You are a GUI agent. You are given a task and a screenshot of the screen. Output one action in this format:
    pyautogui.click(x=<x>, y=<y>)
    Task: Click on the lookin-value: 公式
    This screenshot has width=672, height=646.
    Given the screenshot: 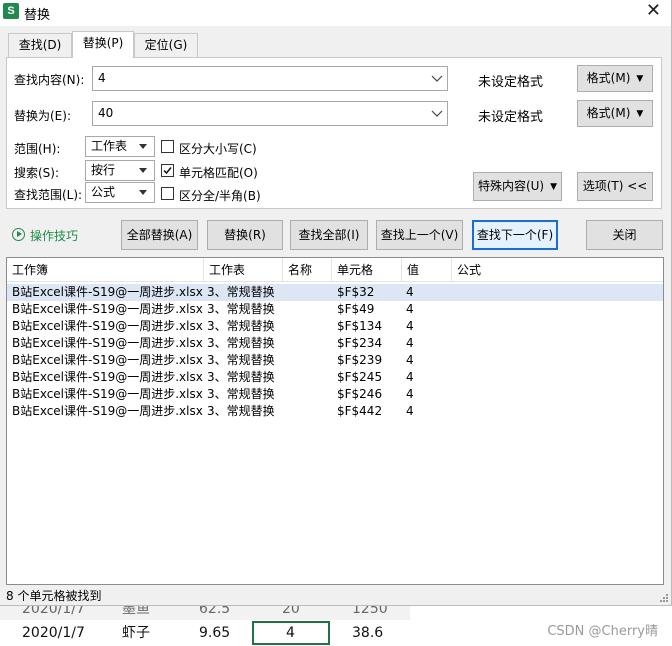 What is the action you would take?
    pyautogui.click(x=103, y=192)
    